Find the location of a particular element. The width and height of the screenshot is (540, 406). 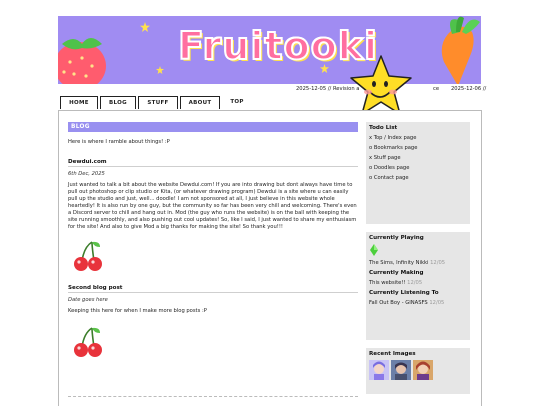

listening-value: Fall Out Boy - GINASFS is located at coordinates (398, 303).